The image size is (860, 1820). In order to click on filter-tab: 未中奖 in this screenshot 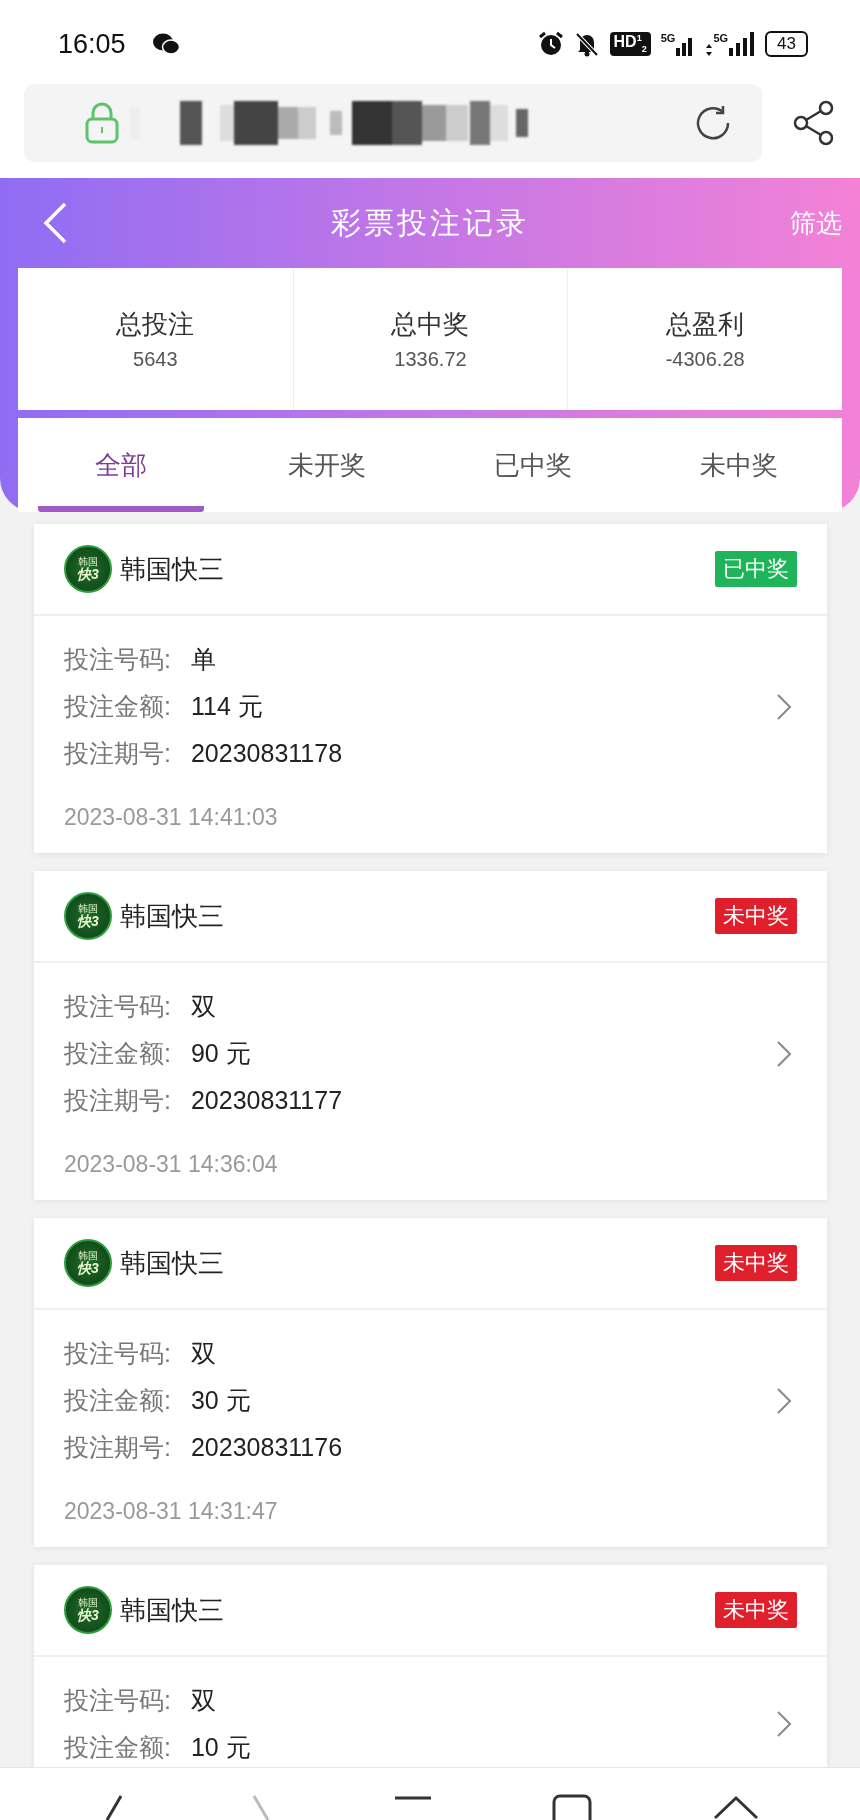, I will do `click(739, 465)`.